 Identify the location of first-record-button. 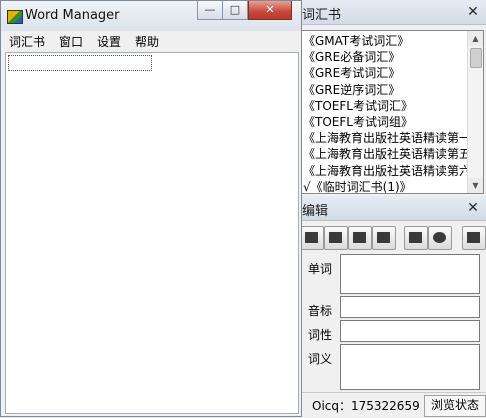
(312, 238).